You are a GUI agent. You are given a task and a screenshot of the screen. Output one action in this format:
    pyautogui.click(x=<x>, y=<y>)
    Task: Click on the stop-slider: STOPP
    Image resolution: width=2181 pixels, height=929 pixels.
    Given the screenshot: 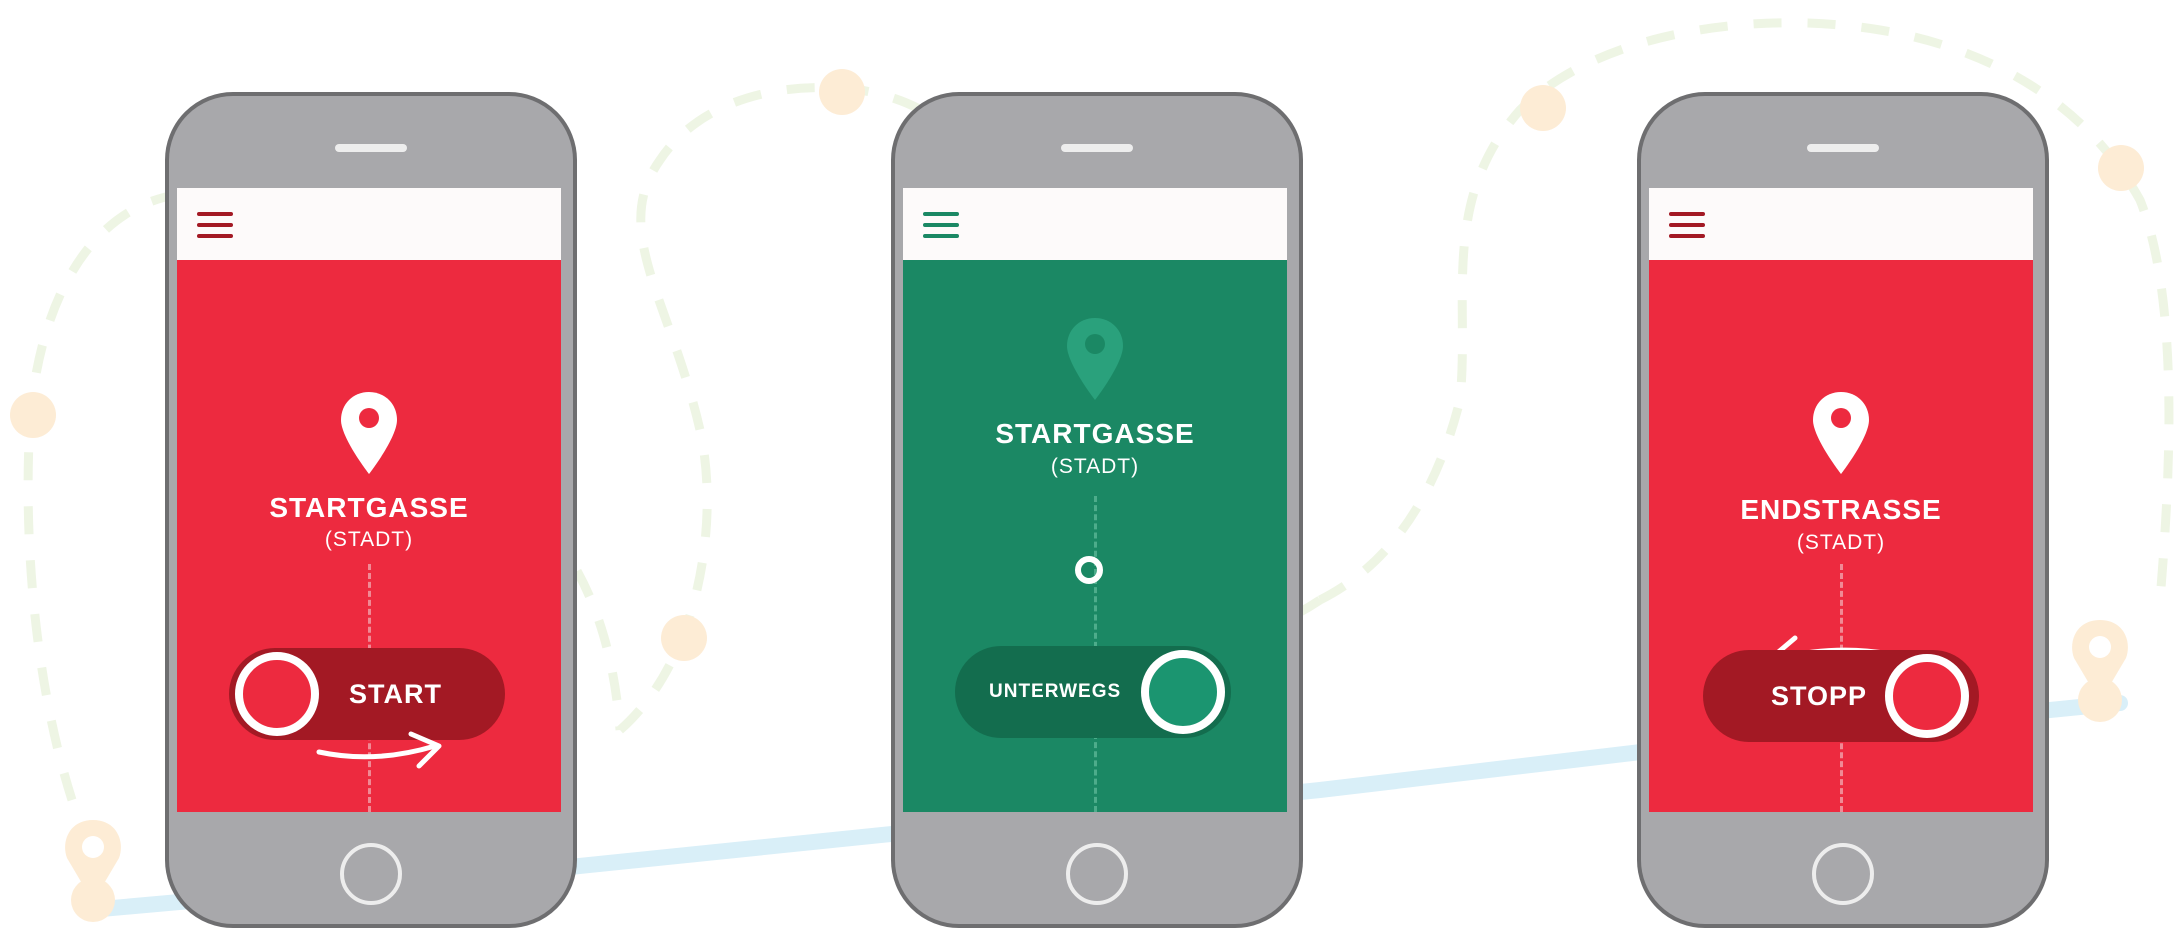 What is the action you would take?
    pyautogui.click(x=1841, y=696)
    